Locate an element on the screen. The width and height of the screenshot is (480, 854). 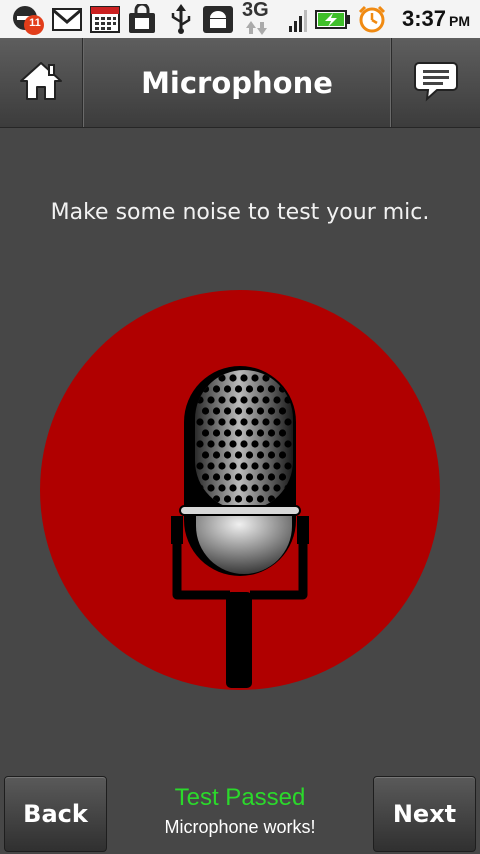
test-status-title: Test Passed is located at coordinates (240, 797).